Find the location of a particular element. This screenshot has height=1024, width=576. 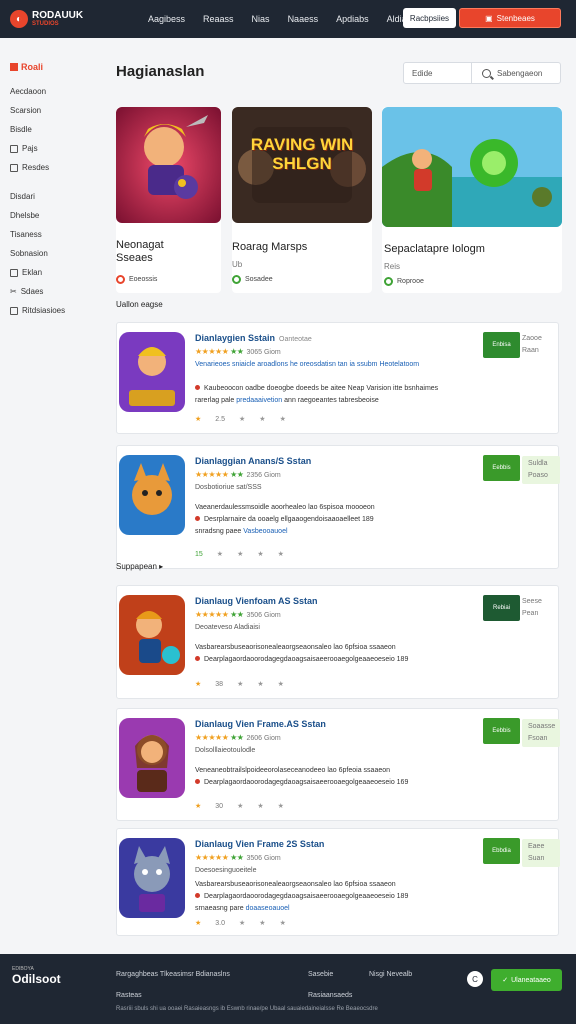

rating-count: 3065 Giom is located at coordinates (263, 352).